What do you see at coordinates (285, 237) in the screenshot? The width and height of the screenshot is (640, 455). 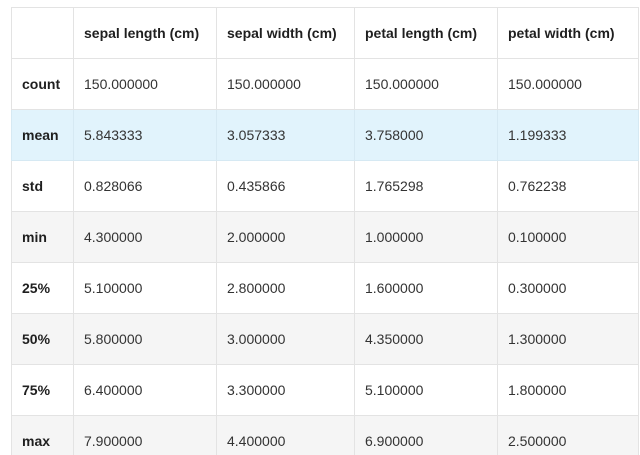 I see `table-cell: 2.000000` at bounding box center [285, 237].